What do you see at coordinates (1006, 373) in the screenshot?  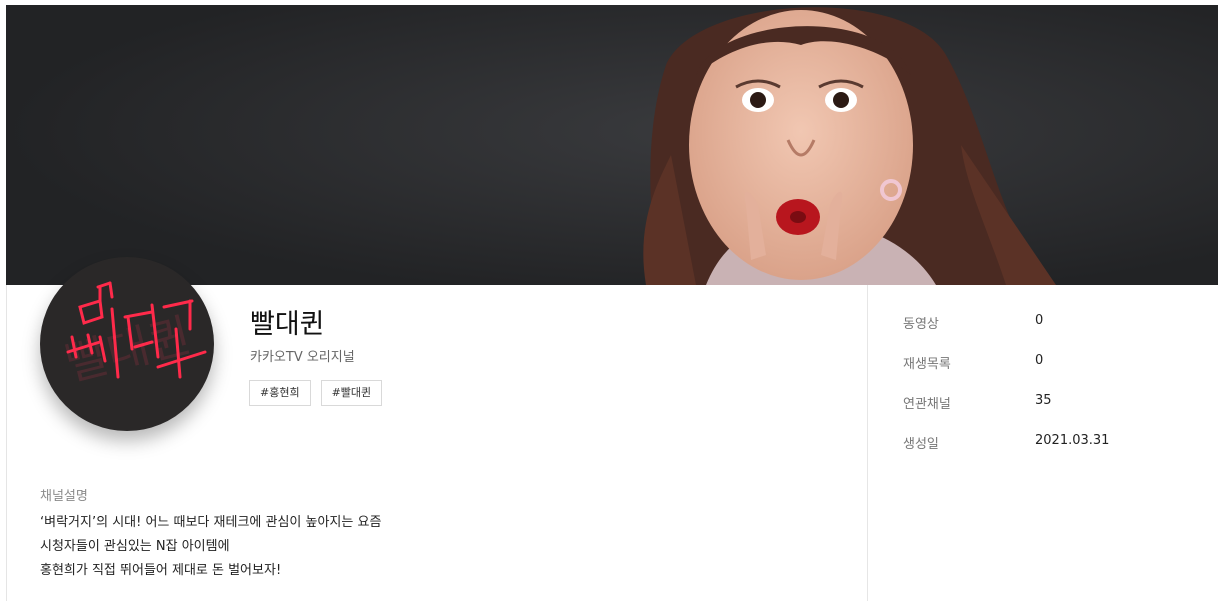 I see `stat-playlists: 재생목록 0` at bounding box center [1006, 373].